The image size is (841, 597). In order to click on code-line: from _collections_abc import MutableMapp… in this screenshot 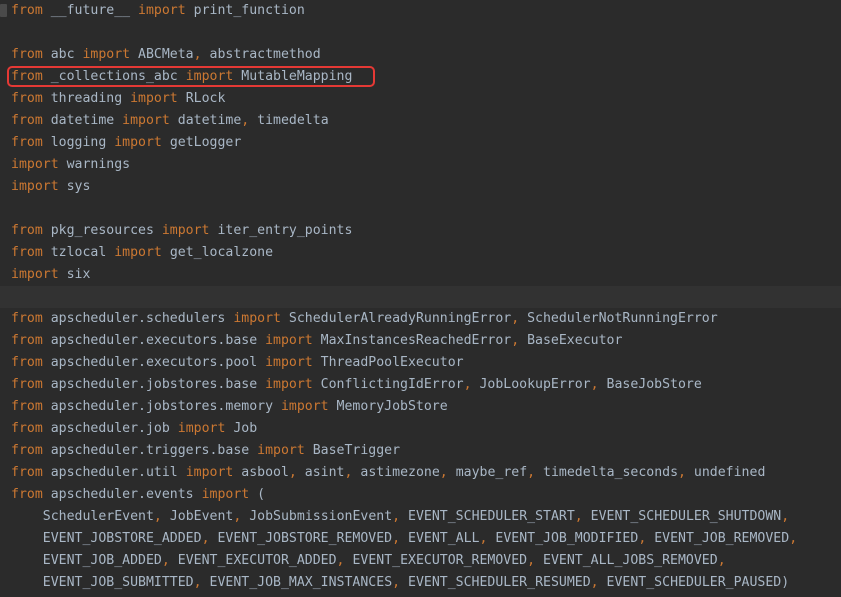, I will do `click(420, 77)`.